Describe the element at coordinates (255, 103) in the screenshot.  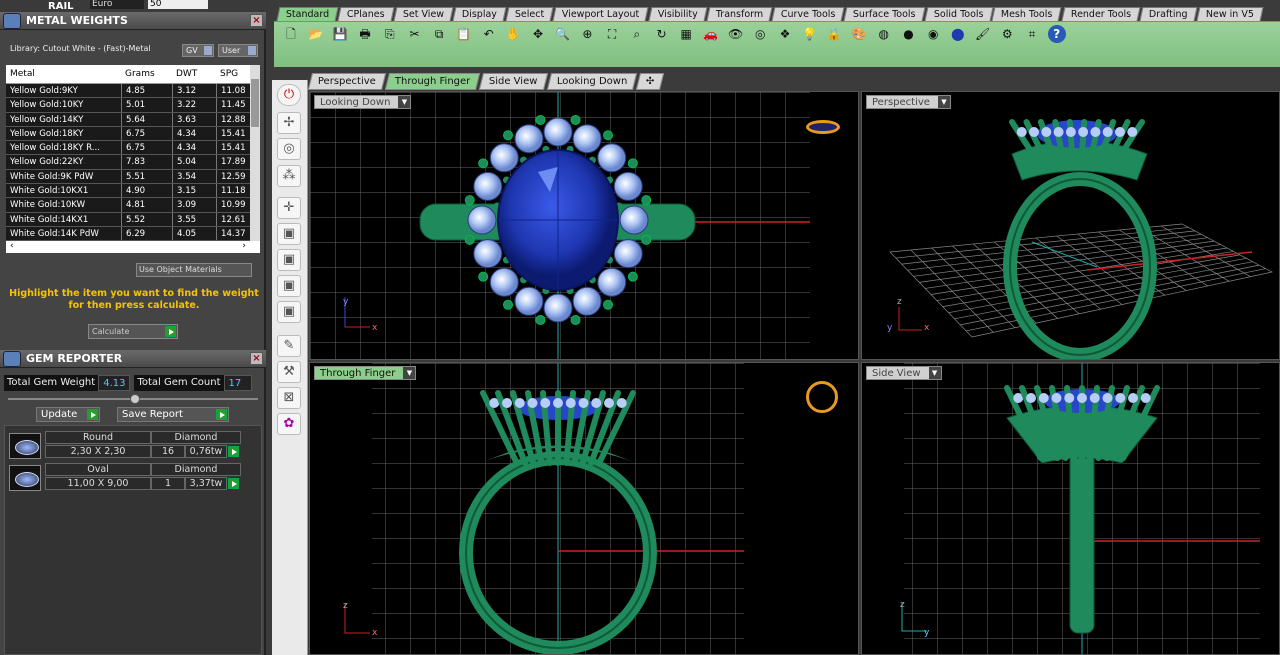
I see `scroll-thumb` at that location.